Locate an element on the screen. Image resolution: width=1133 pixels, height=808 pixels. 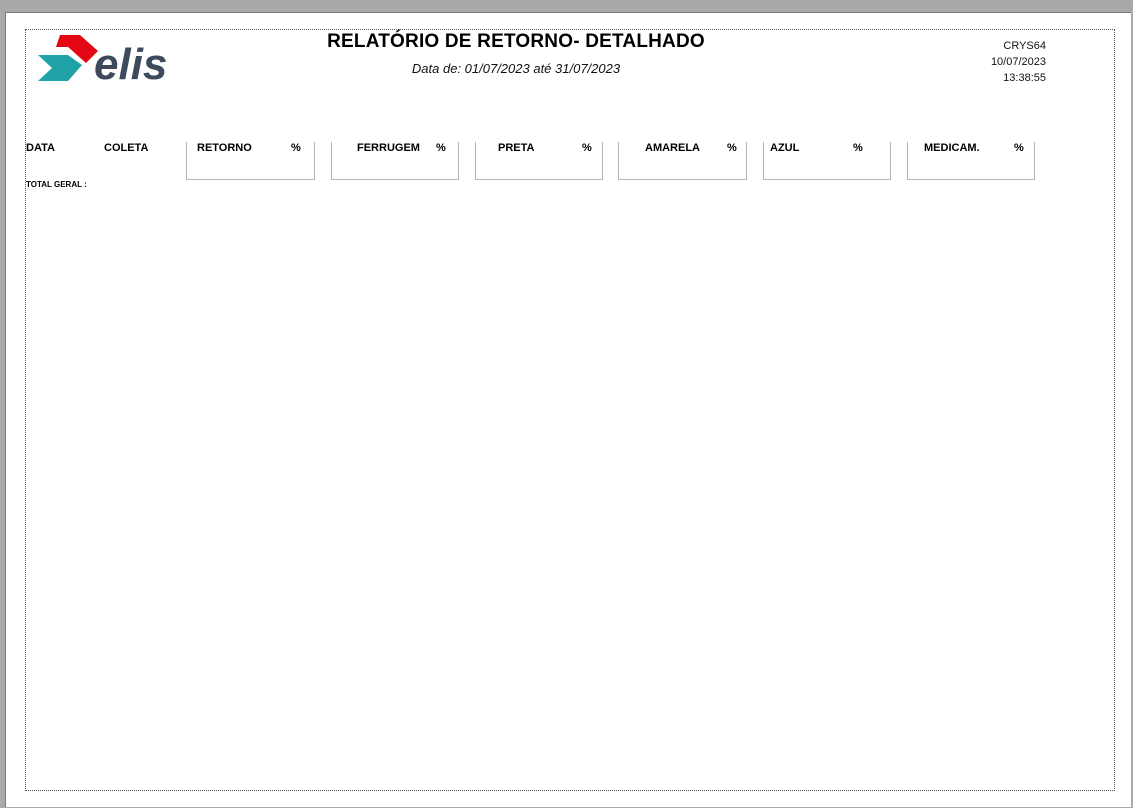
total-geral-label: TOTAL GERAL : is located at coordinates (56, 184).